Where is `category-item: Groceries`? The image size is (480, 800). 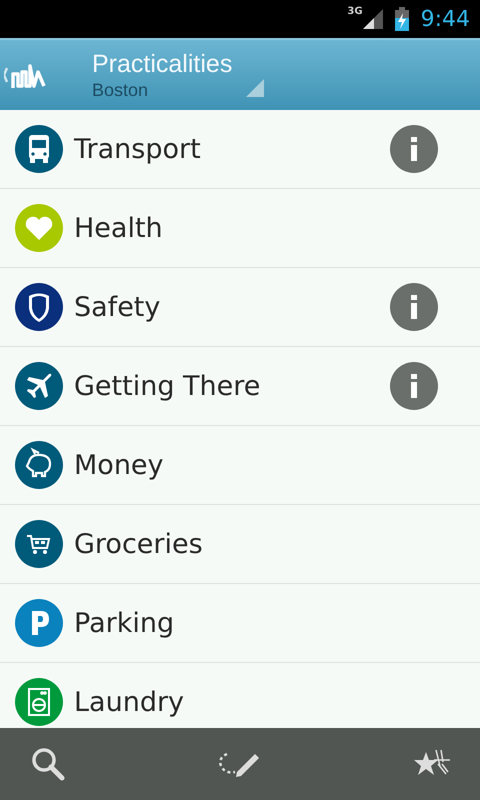 category-item: Groceries is located at coordinates (240, 544).